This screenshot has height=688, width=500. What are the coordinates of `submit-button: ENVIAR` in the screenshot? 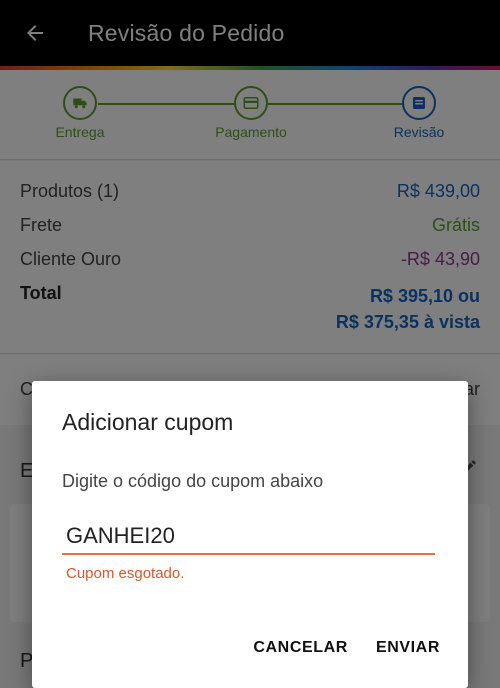 It's located at (408, 648).